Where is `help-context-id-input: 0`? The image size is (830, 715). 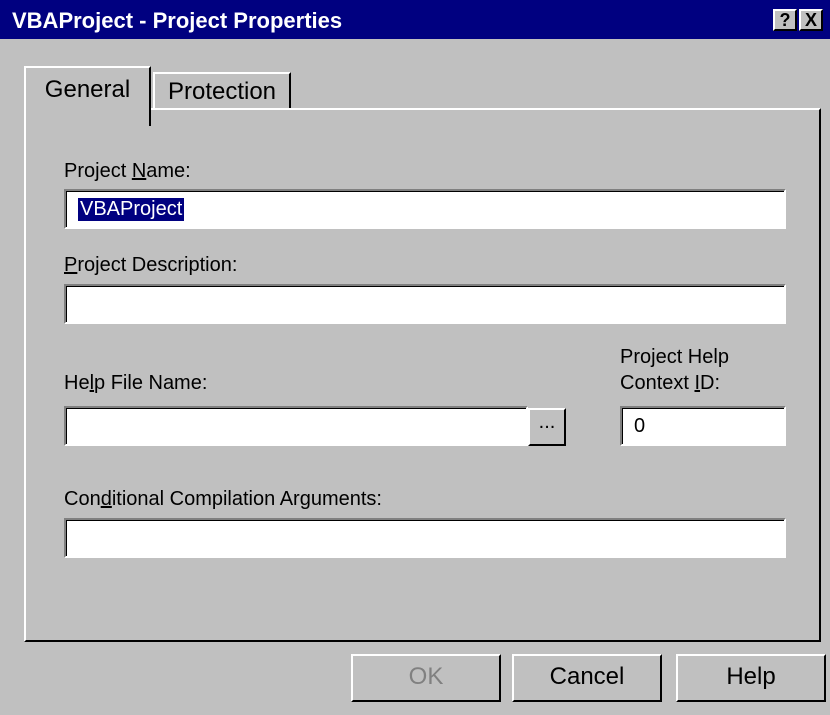 help-context-id-input: 0 is located at coordinates (703, 426).